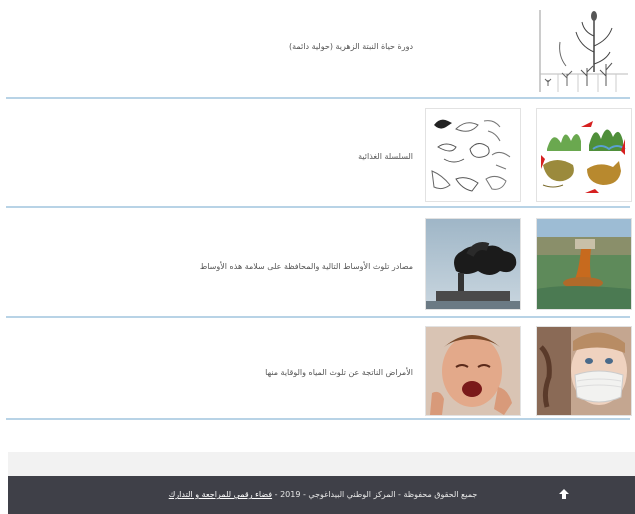 The width and height of the screenshot is (635, 514). Describe the element at coordinates (473, 371) in the screenshot. I see `lesson-thumbnail-crying-child` at that location.